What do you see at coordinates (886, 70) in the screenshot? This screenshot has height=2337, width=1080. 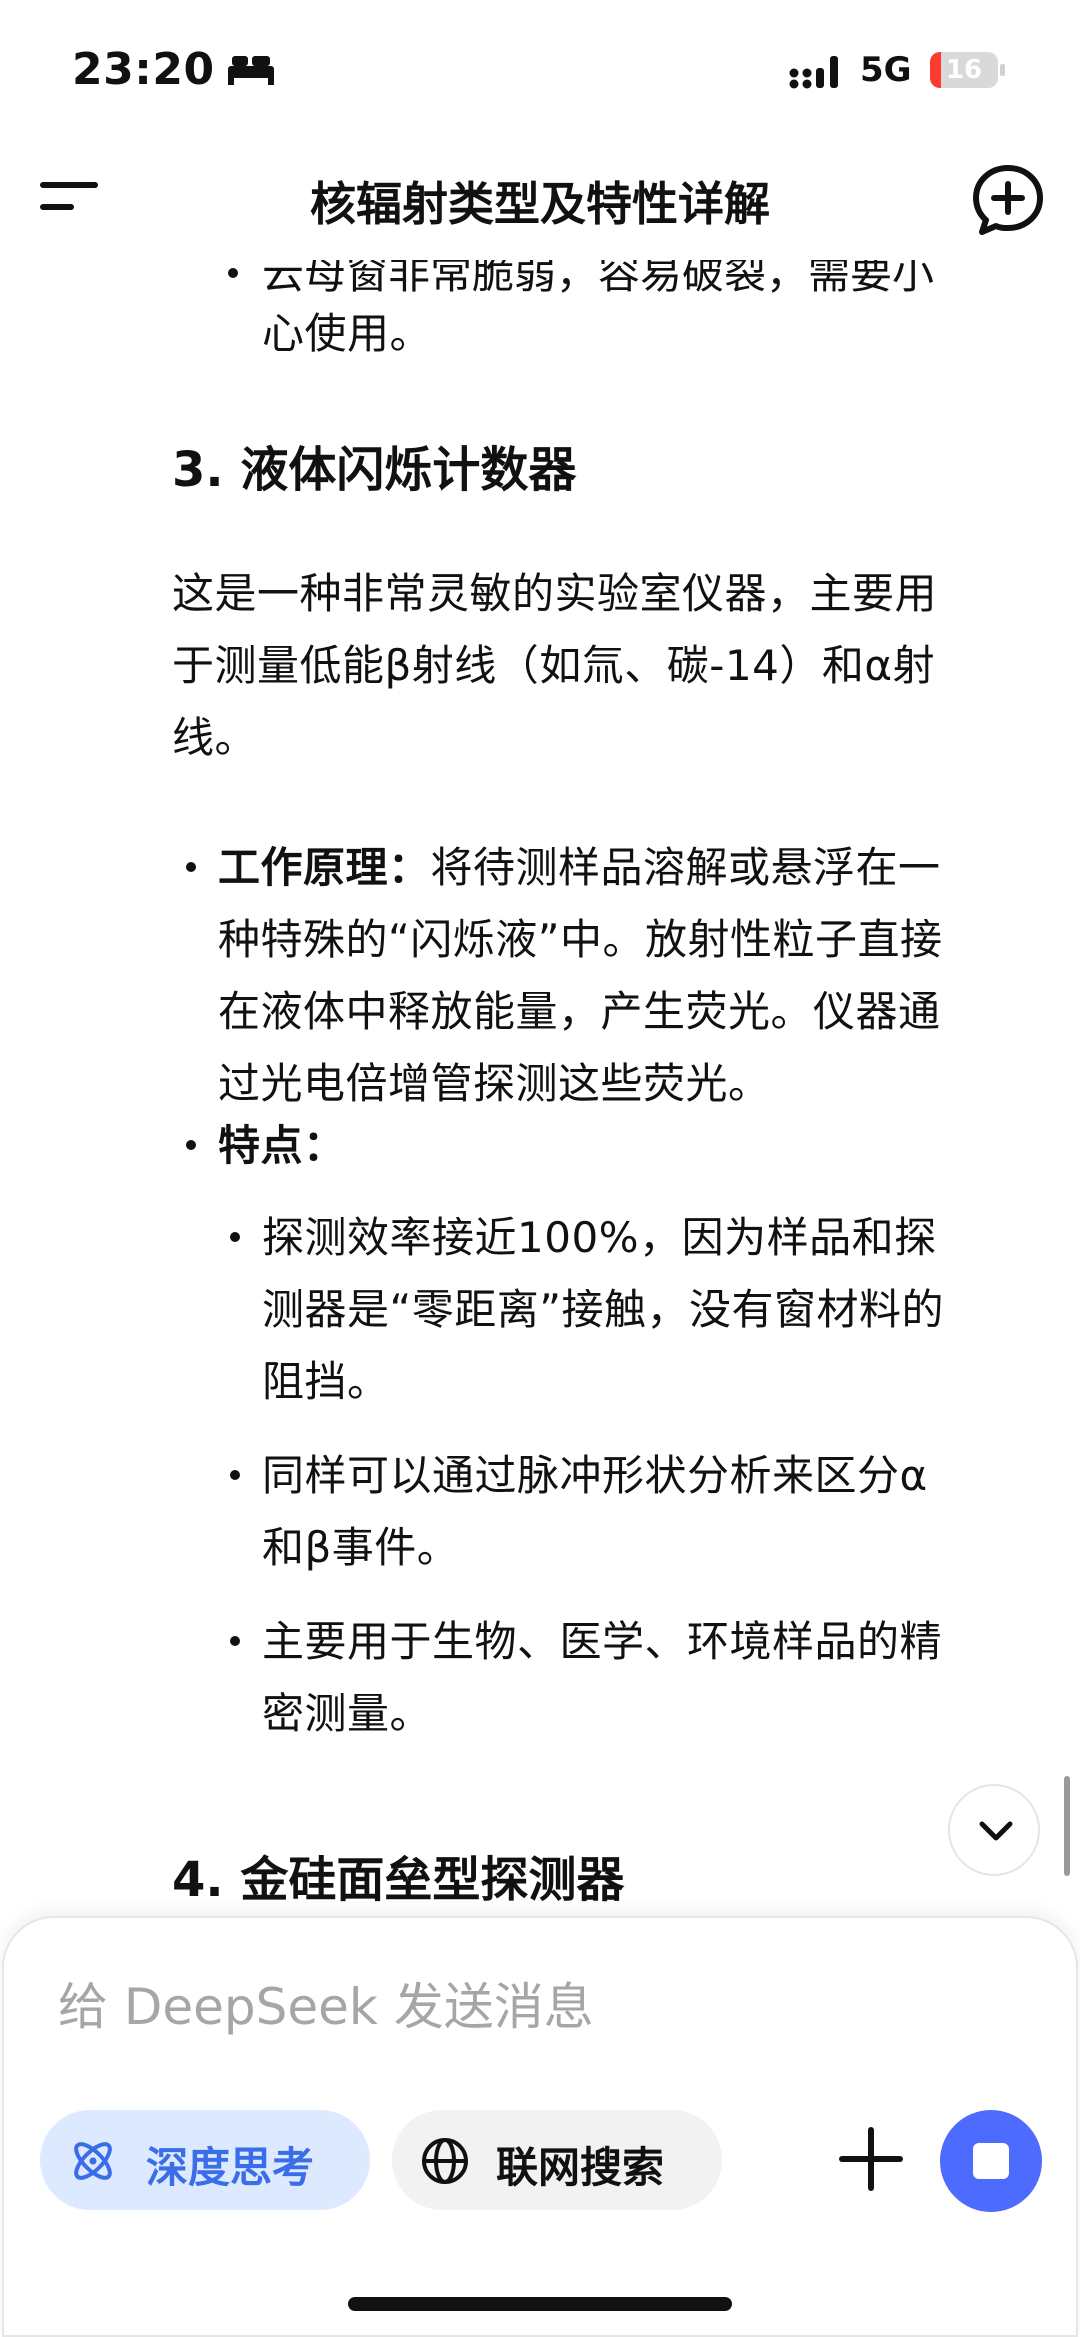 I see `network-label: 5G` at bounding box center [886, 70].